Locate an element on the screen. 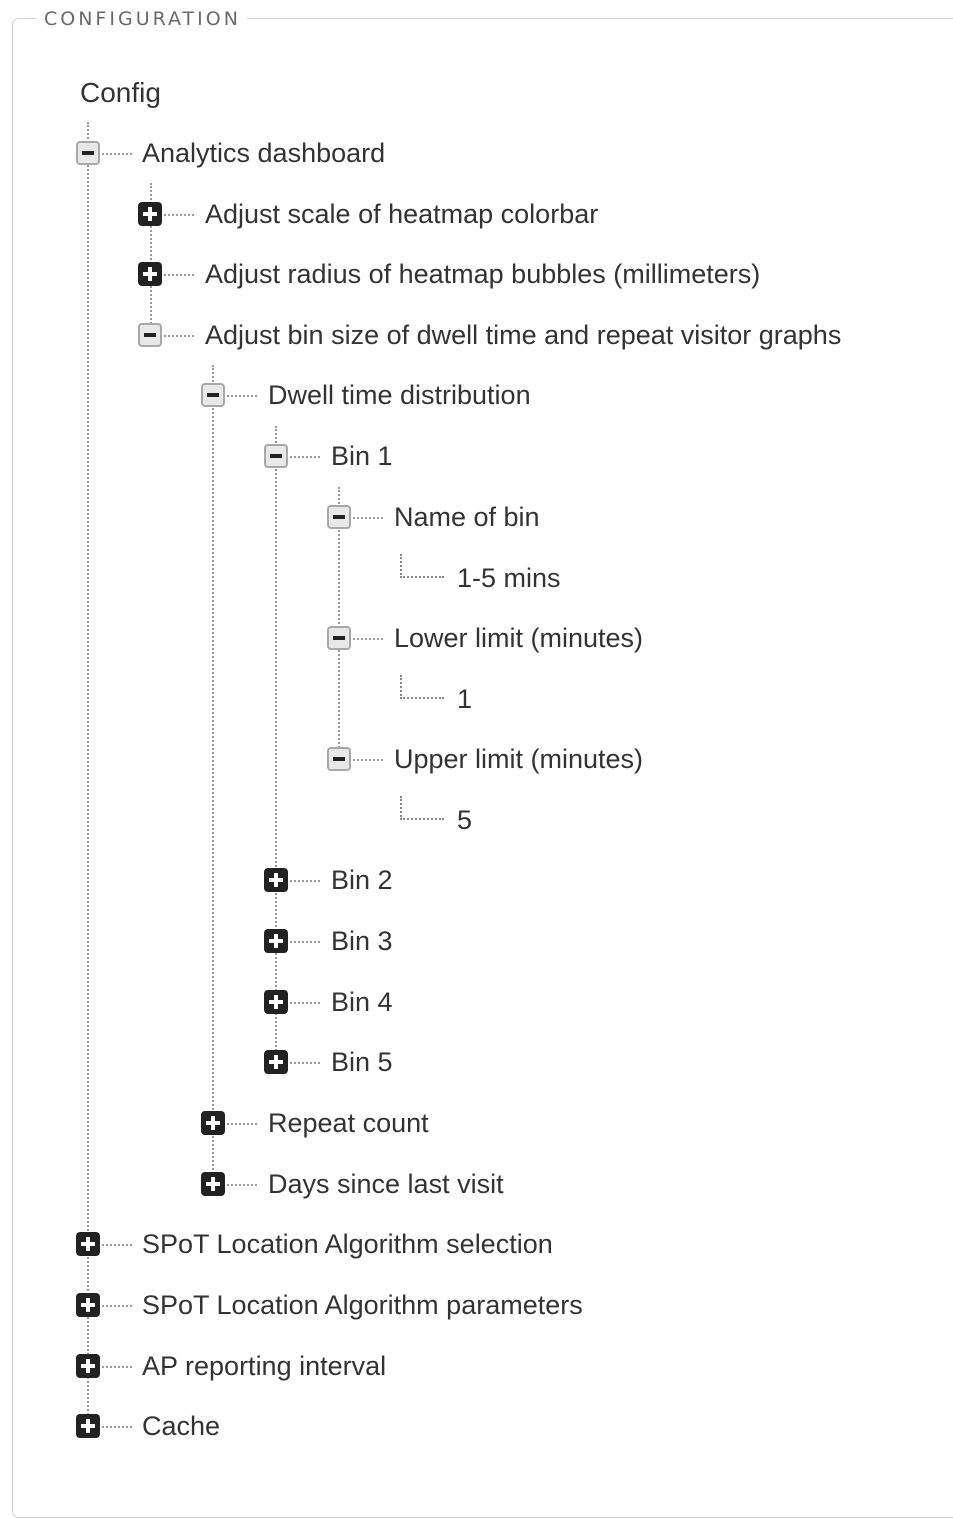 The image size is (953, 1518). expand-bin5-toggle is located at coordinates (276, 1062).